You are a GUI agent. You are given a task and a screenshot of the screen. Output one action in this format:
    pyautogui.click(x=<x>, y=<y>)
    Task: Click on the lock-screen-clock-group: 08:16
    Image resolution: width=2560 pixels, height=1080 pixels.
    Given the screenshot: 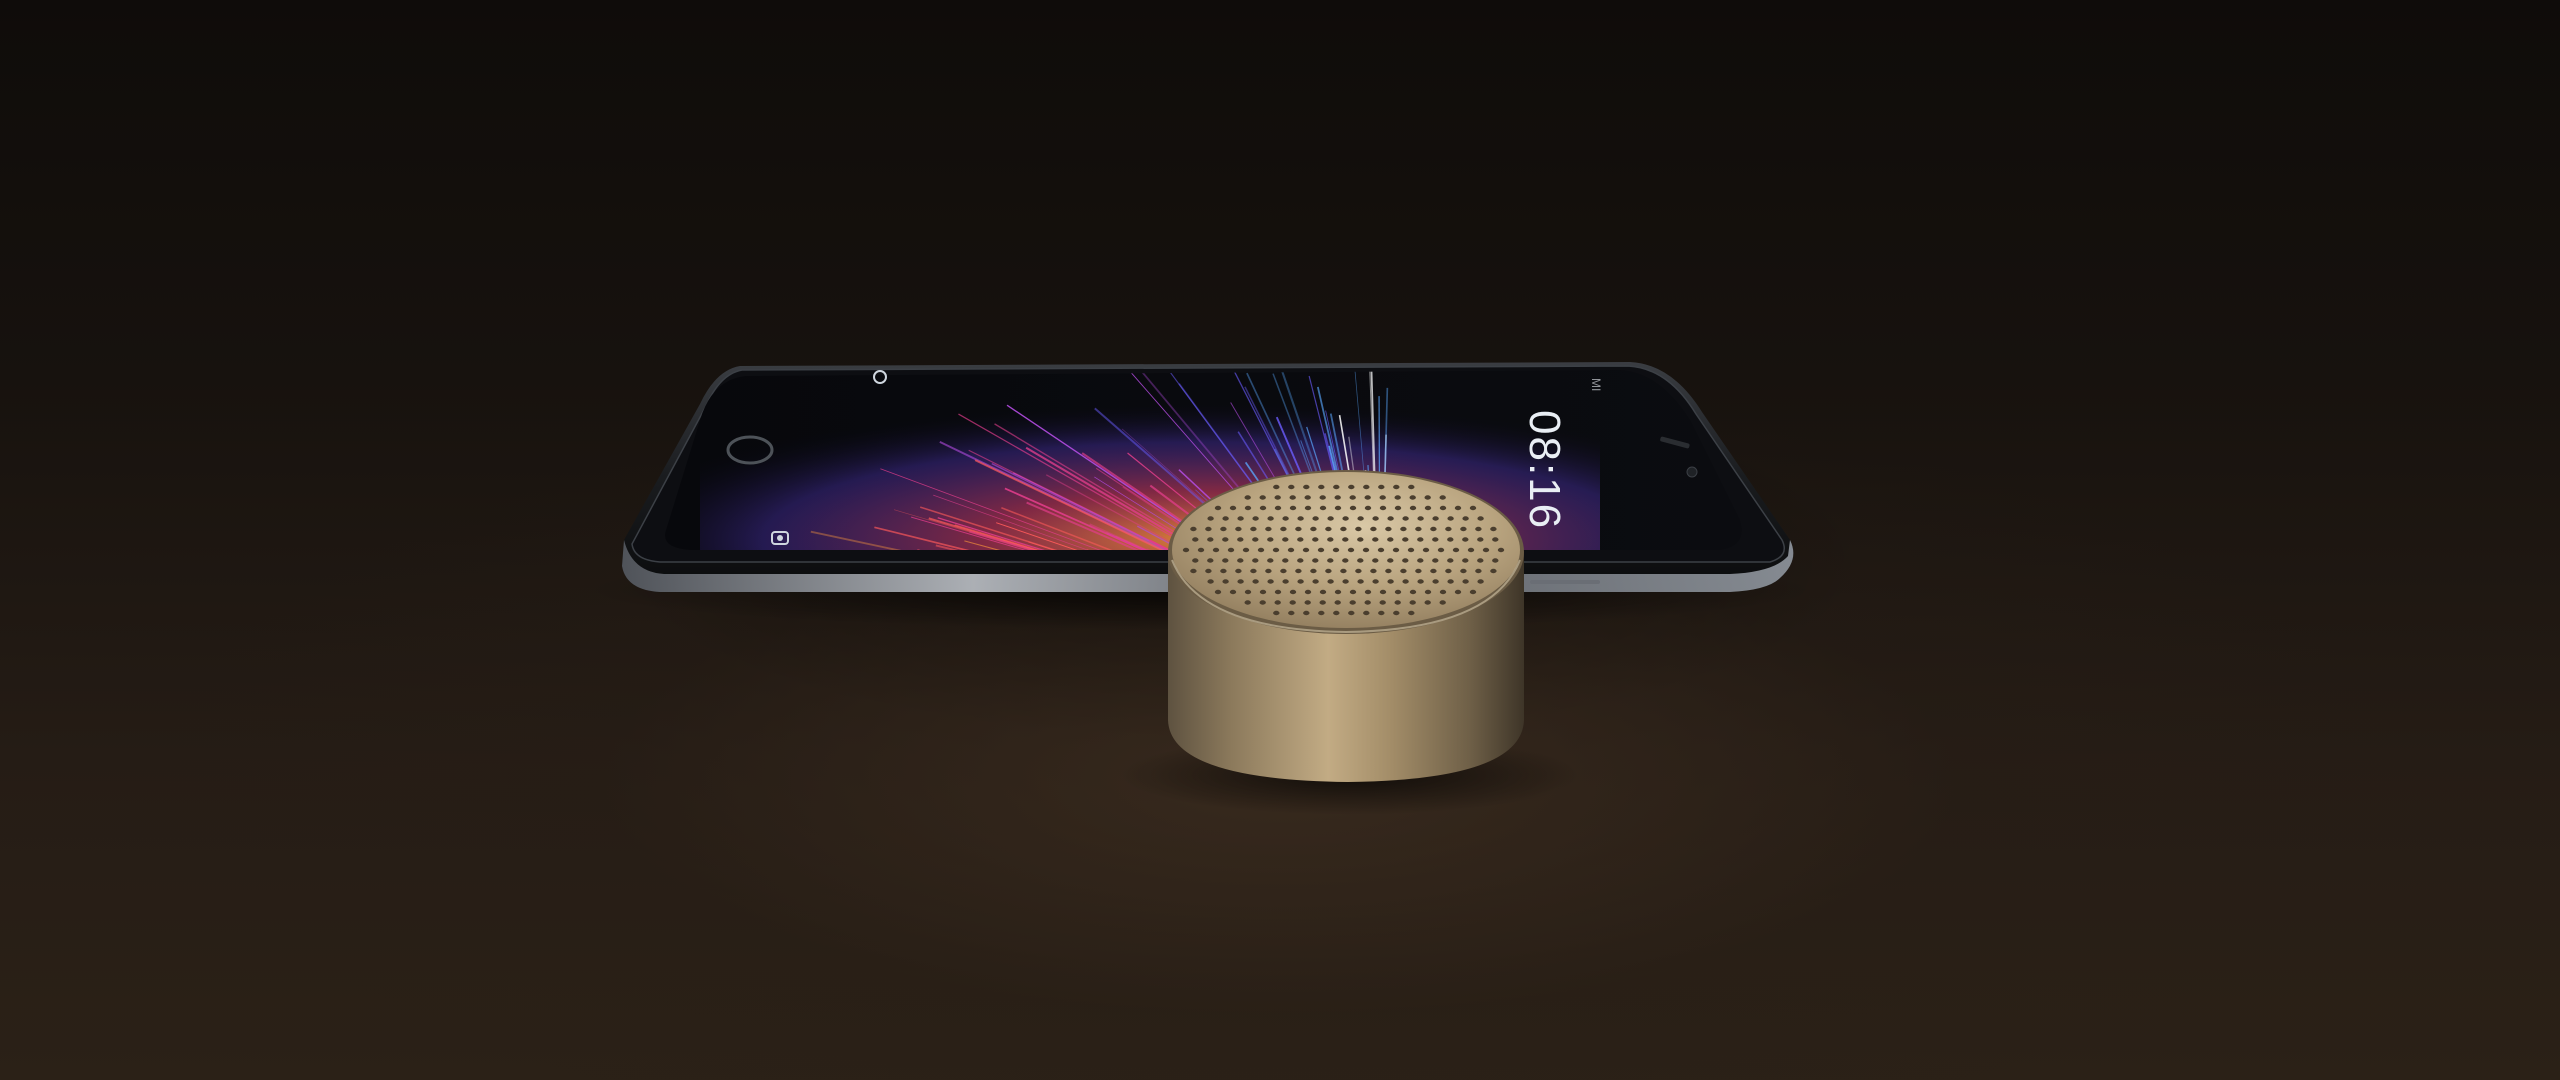 What is the action you would take?
    pyautogui.click(x=1544, y=470)
    